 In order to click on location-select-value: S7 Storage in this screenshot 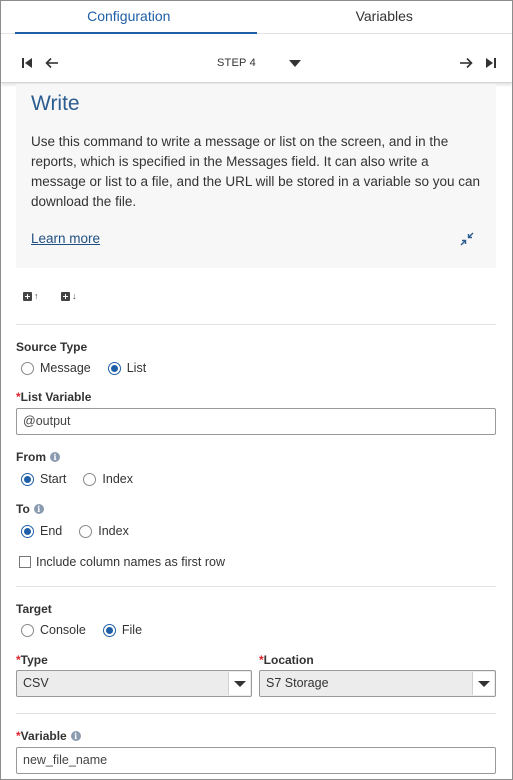, I will do `click(297, 683)`.